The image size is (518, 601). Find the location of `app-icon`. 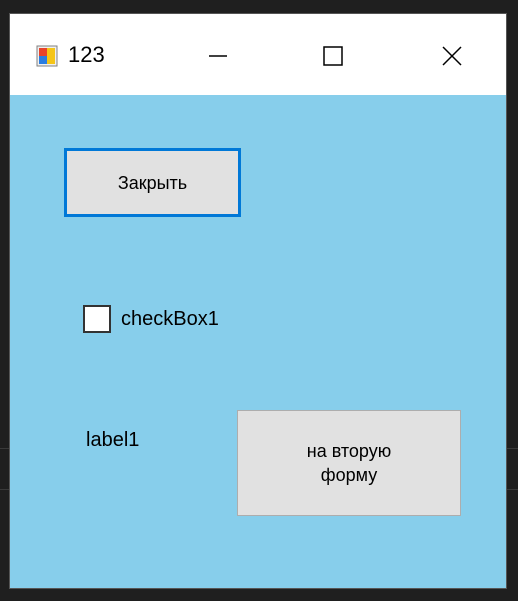

app-icon is located at coordinates (47, 56).